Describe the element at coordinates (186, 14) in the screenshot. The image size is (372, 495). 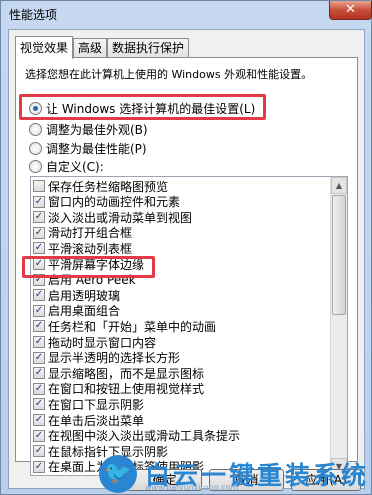
I see `title-bar: 性能选项 ✕` at that location.